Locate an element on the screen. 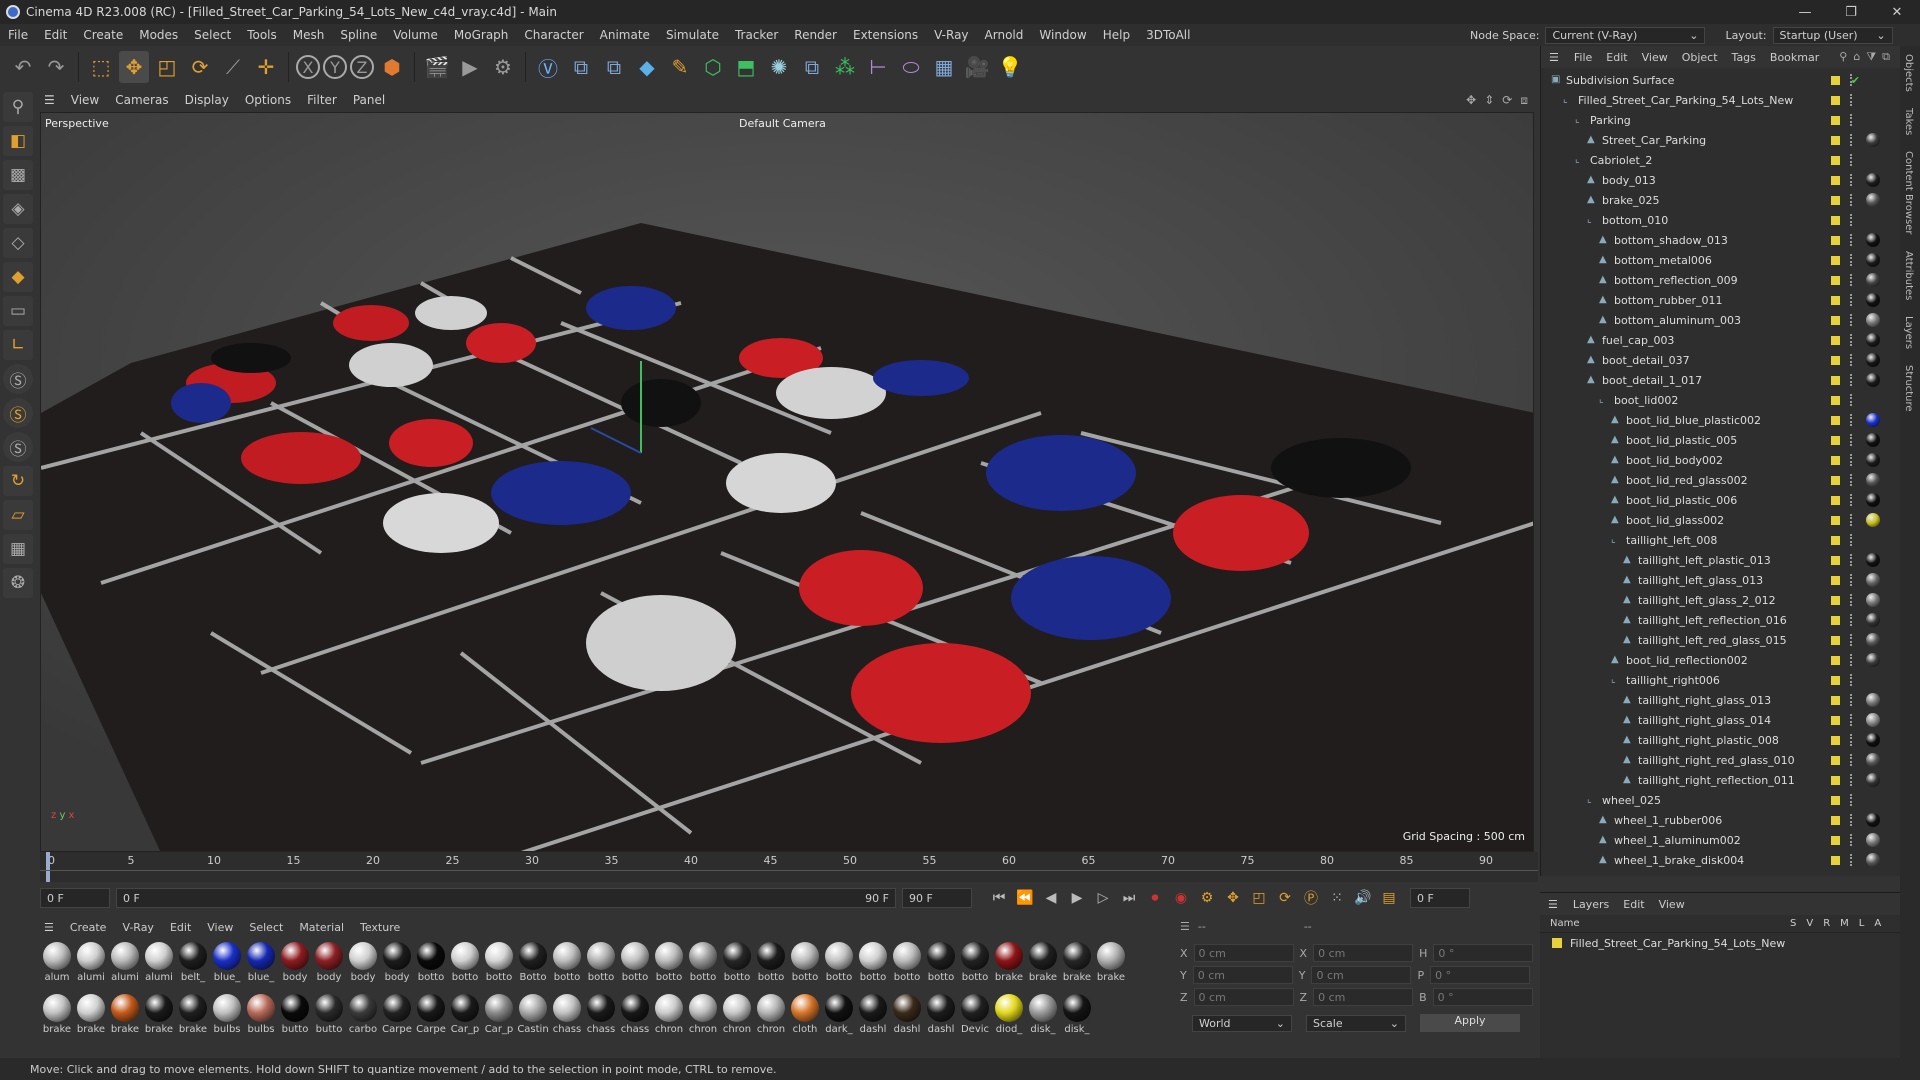  size-y-field: 0 cm is located at coordinates (1361, 975).